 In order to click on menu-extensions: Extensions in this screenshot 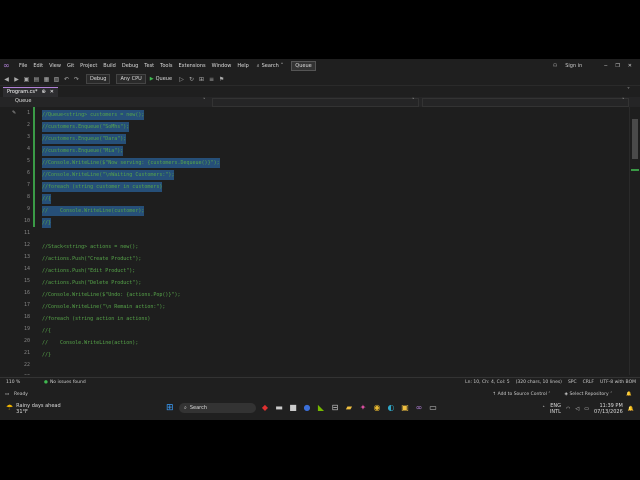, I will do `click(191, 66)`.